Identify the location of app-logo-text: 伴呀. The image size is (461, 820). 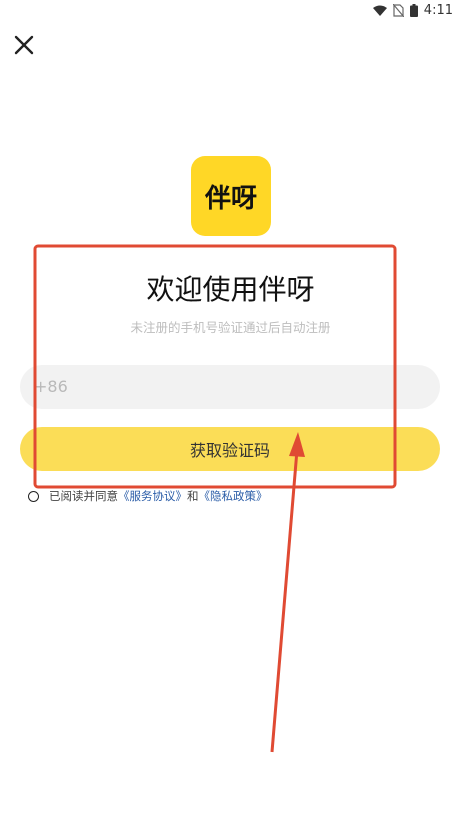
(230, 198).